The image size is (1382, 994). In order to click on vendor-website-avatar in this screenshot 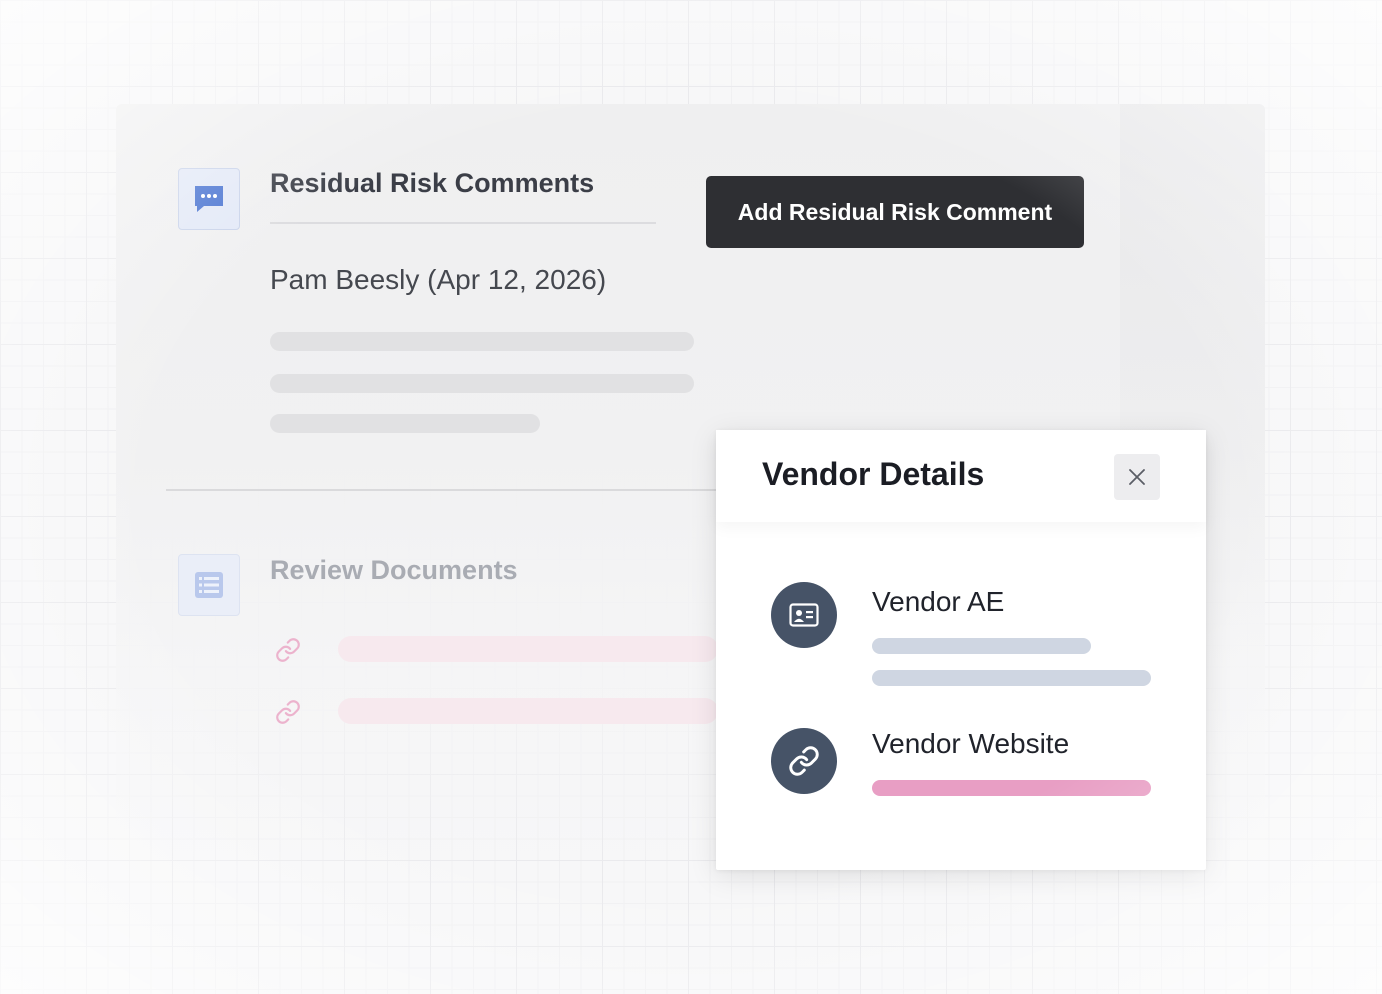, I will do `click(804, 761)`.